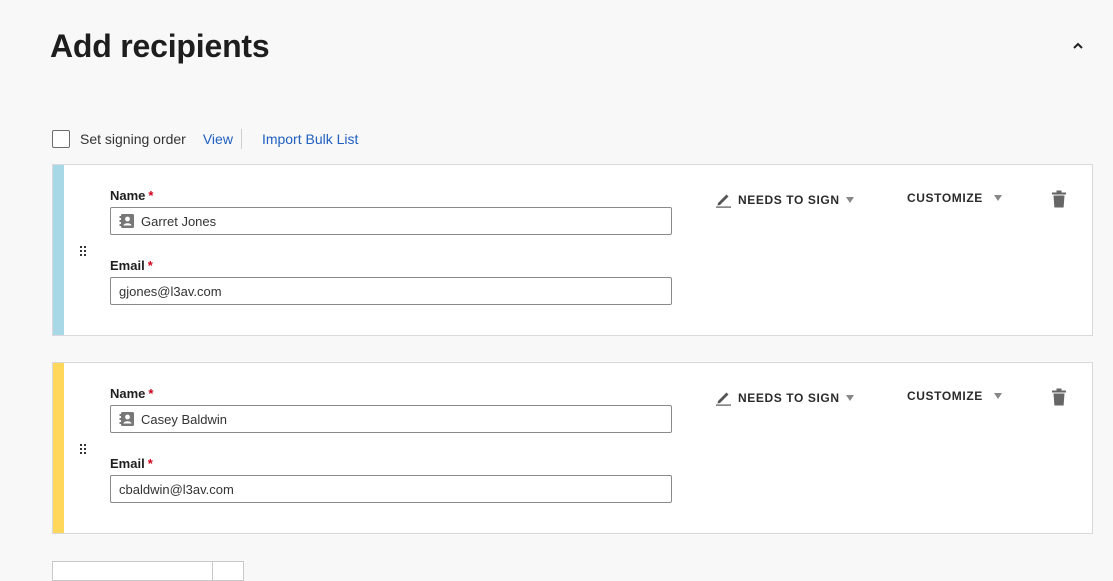  What do you see at coordinates (176, 489) in the screenshot?
I see `email-value: cbaldwin@l3av.com` at bounding box center [176, 489].